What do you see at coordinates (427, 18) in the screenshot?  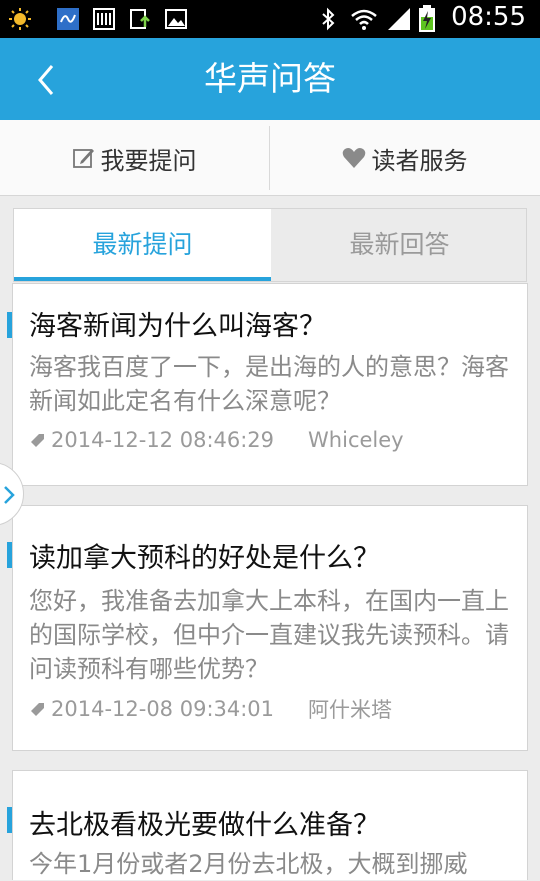 I see `battery-charging-icon` at bounding box center [427, 18].